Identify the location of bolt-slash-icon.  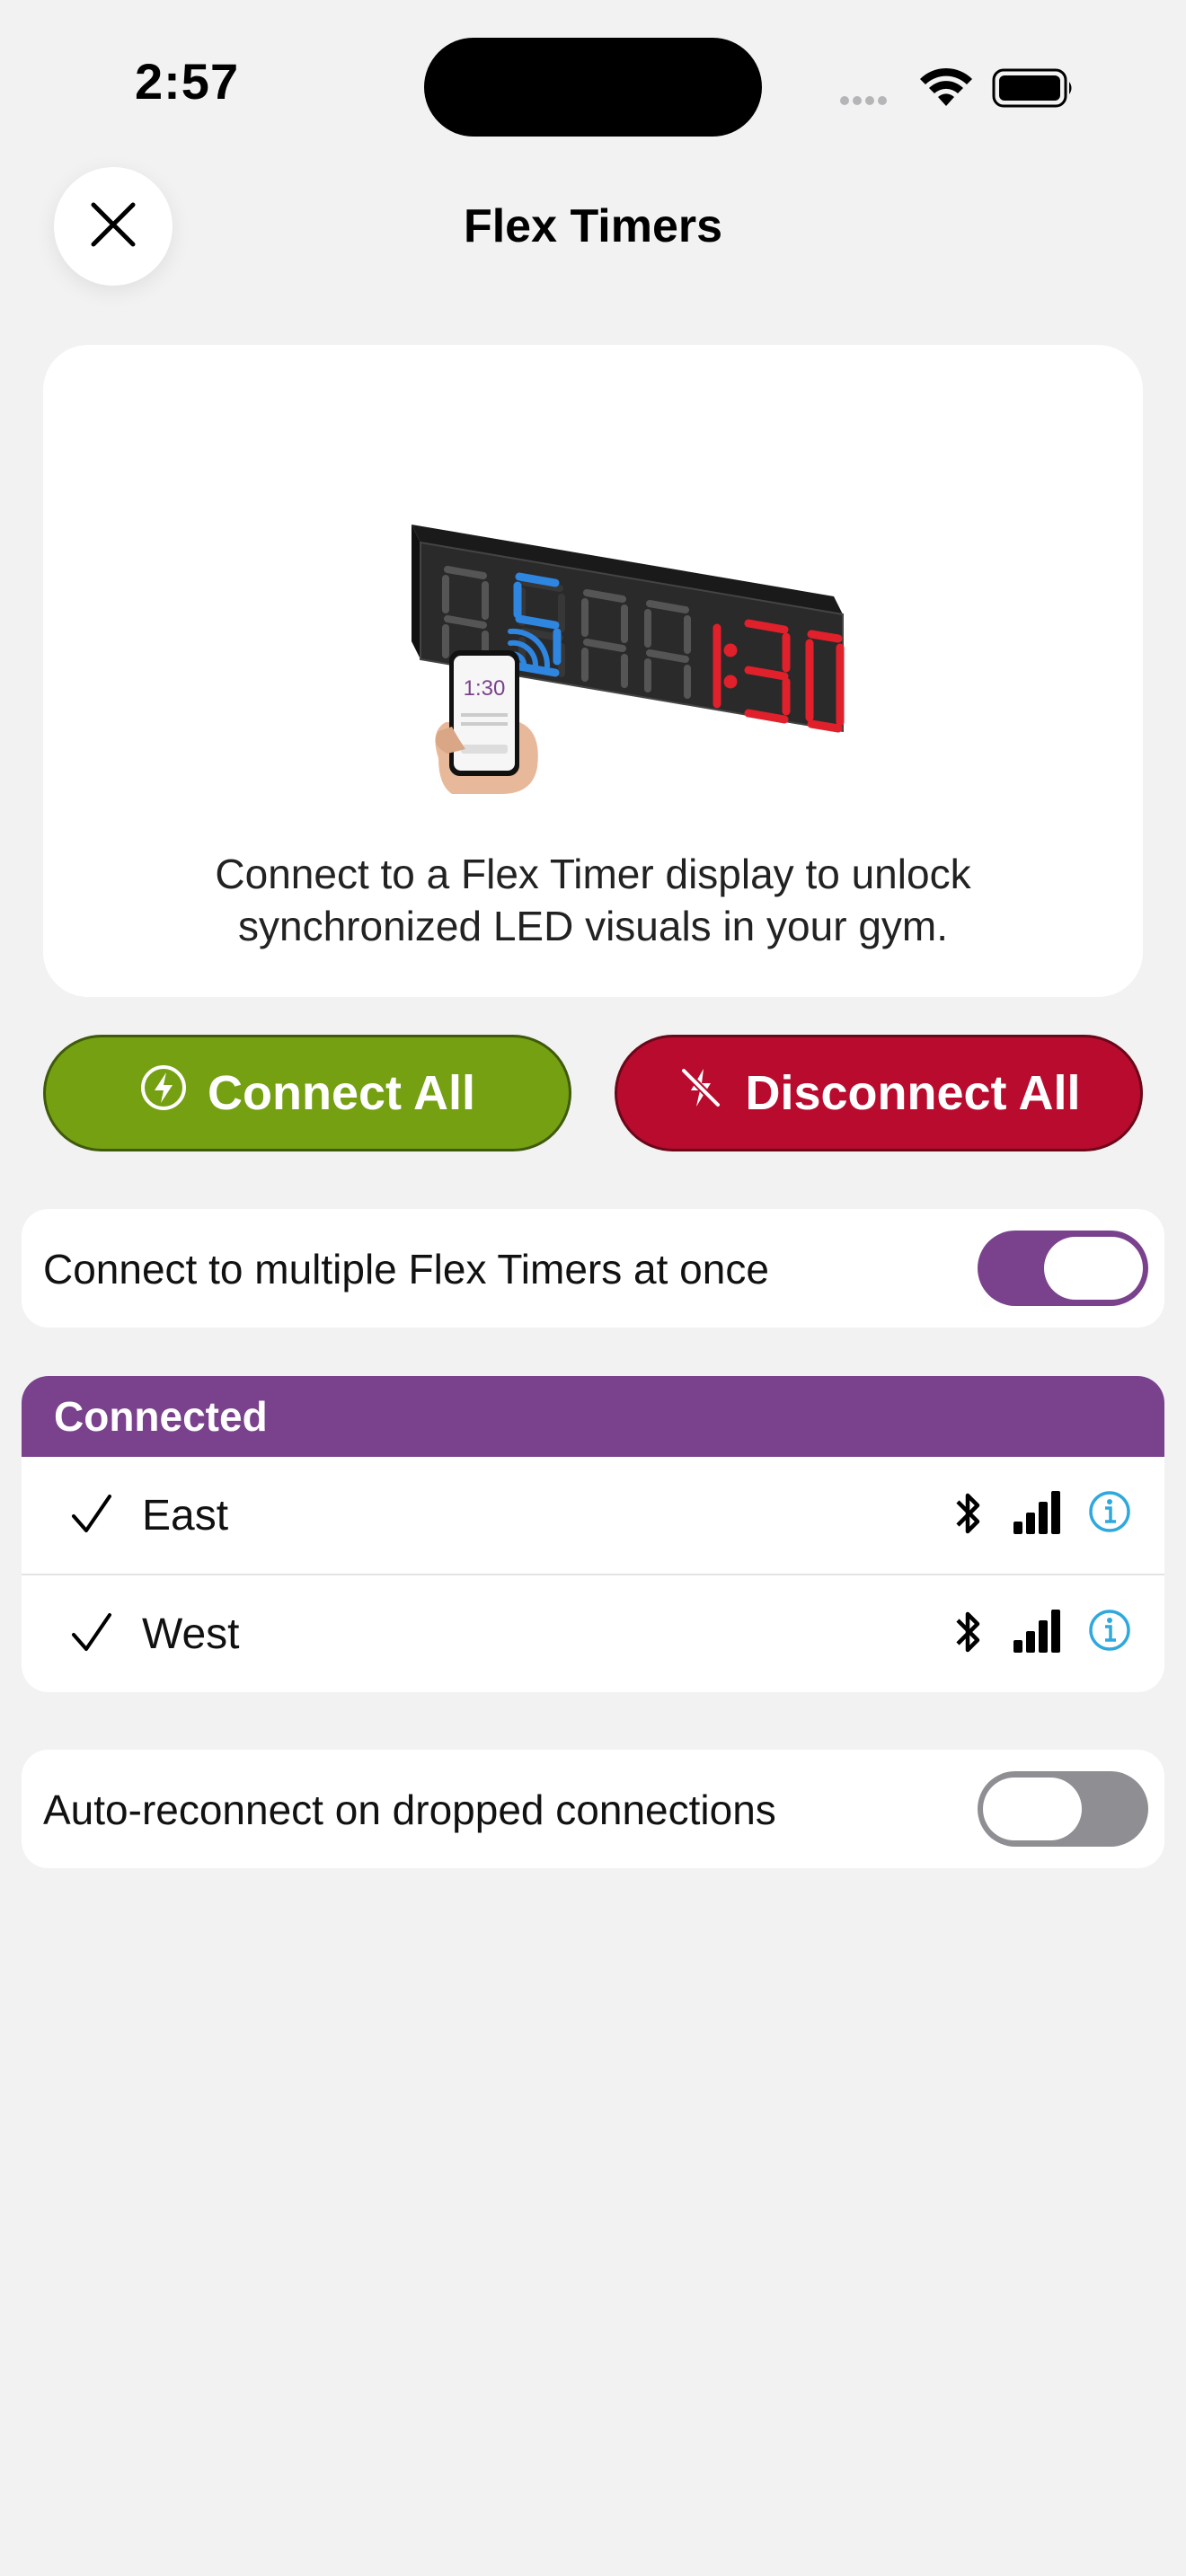
(701, 1093).